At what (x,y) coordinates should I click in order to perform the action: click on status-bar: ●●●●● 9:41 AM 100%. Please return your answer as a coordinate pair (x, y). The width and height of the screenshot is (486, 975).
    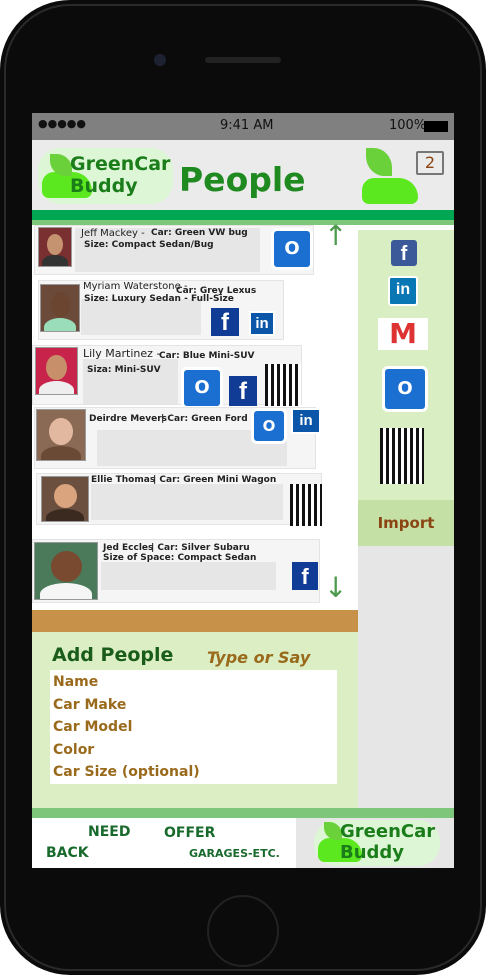
    Looking at the image, I should click on (243, 126).